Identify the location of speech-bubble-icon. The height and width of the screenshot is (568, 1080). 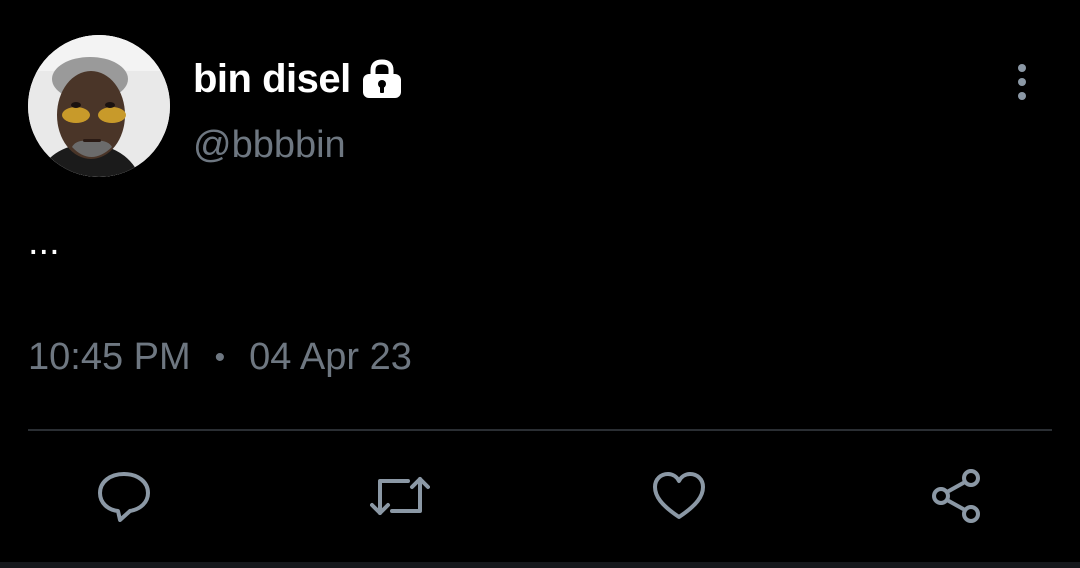
(124, 497).